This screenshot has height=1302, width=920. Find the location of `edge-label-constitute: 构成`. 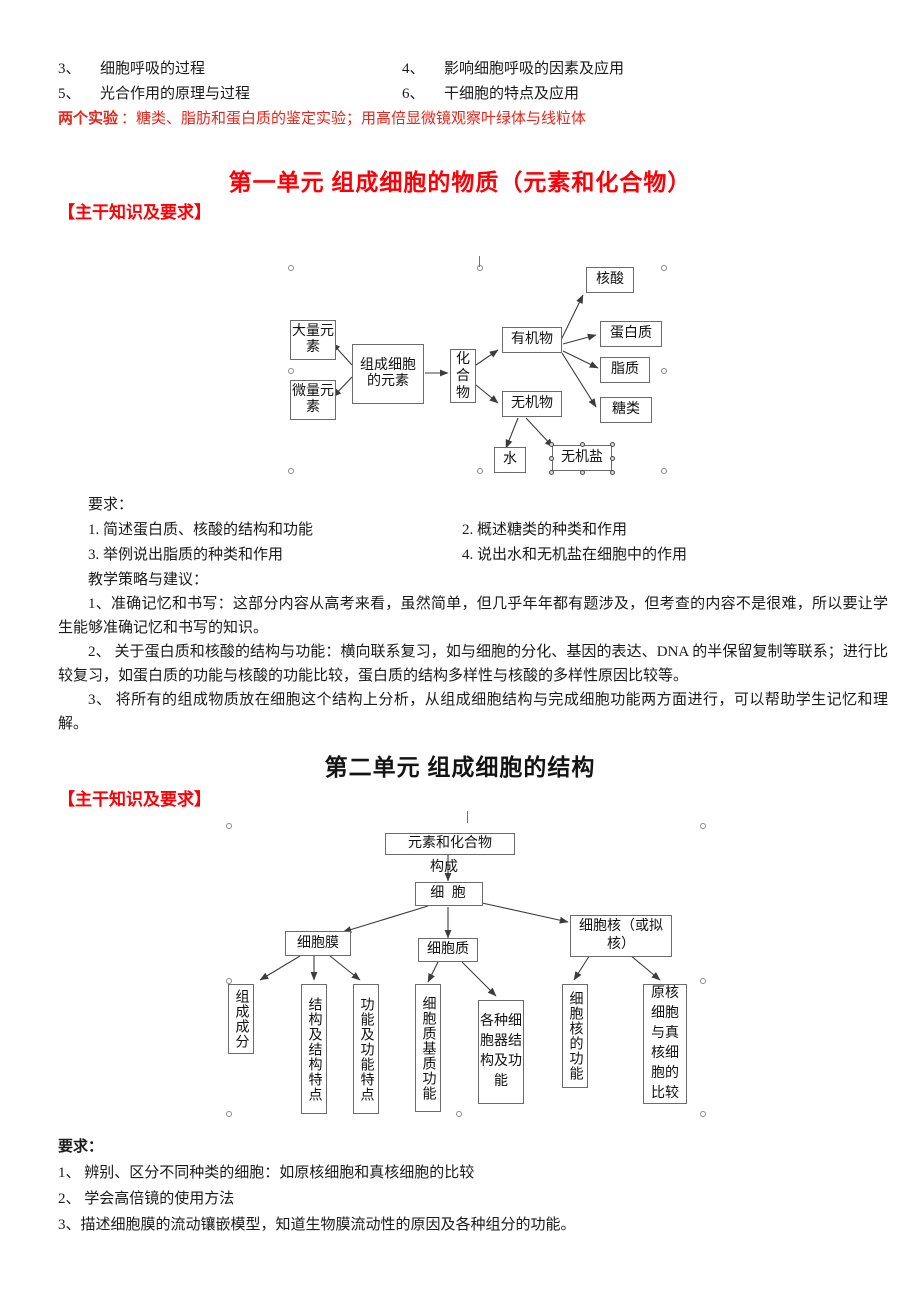

edge-label-constitute: 构成 is located at coordinates (444, 867).